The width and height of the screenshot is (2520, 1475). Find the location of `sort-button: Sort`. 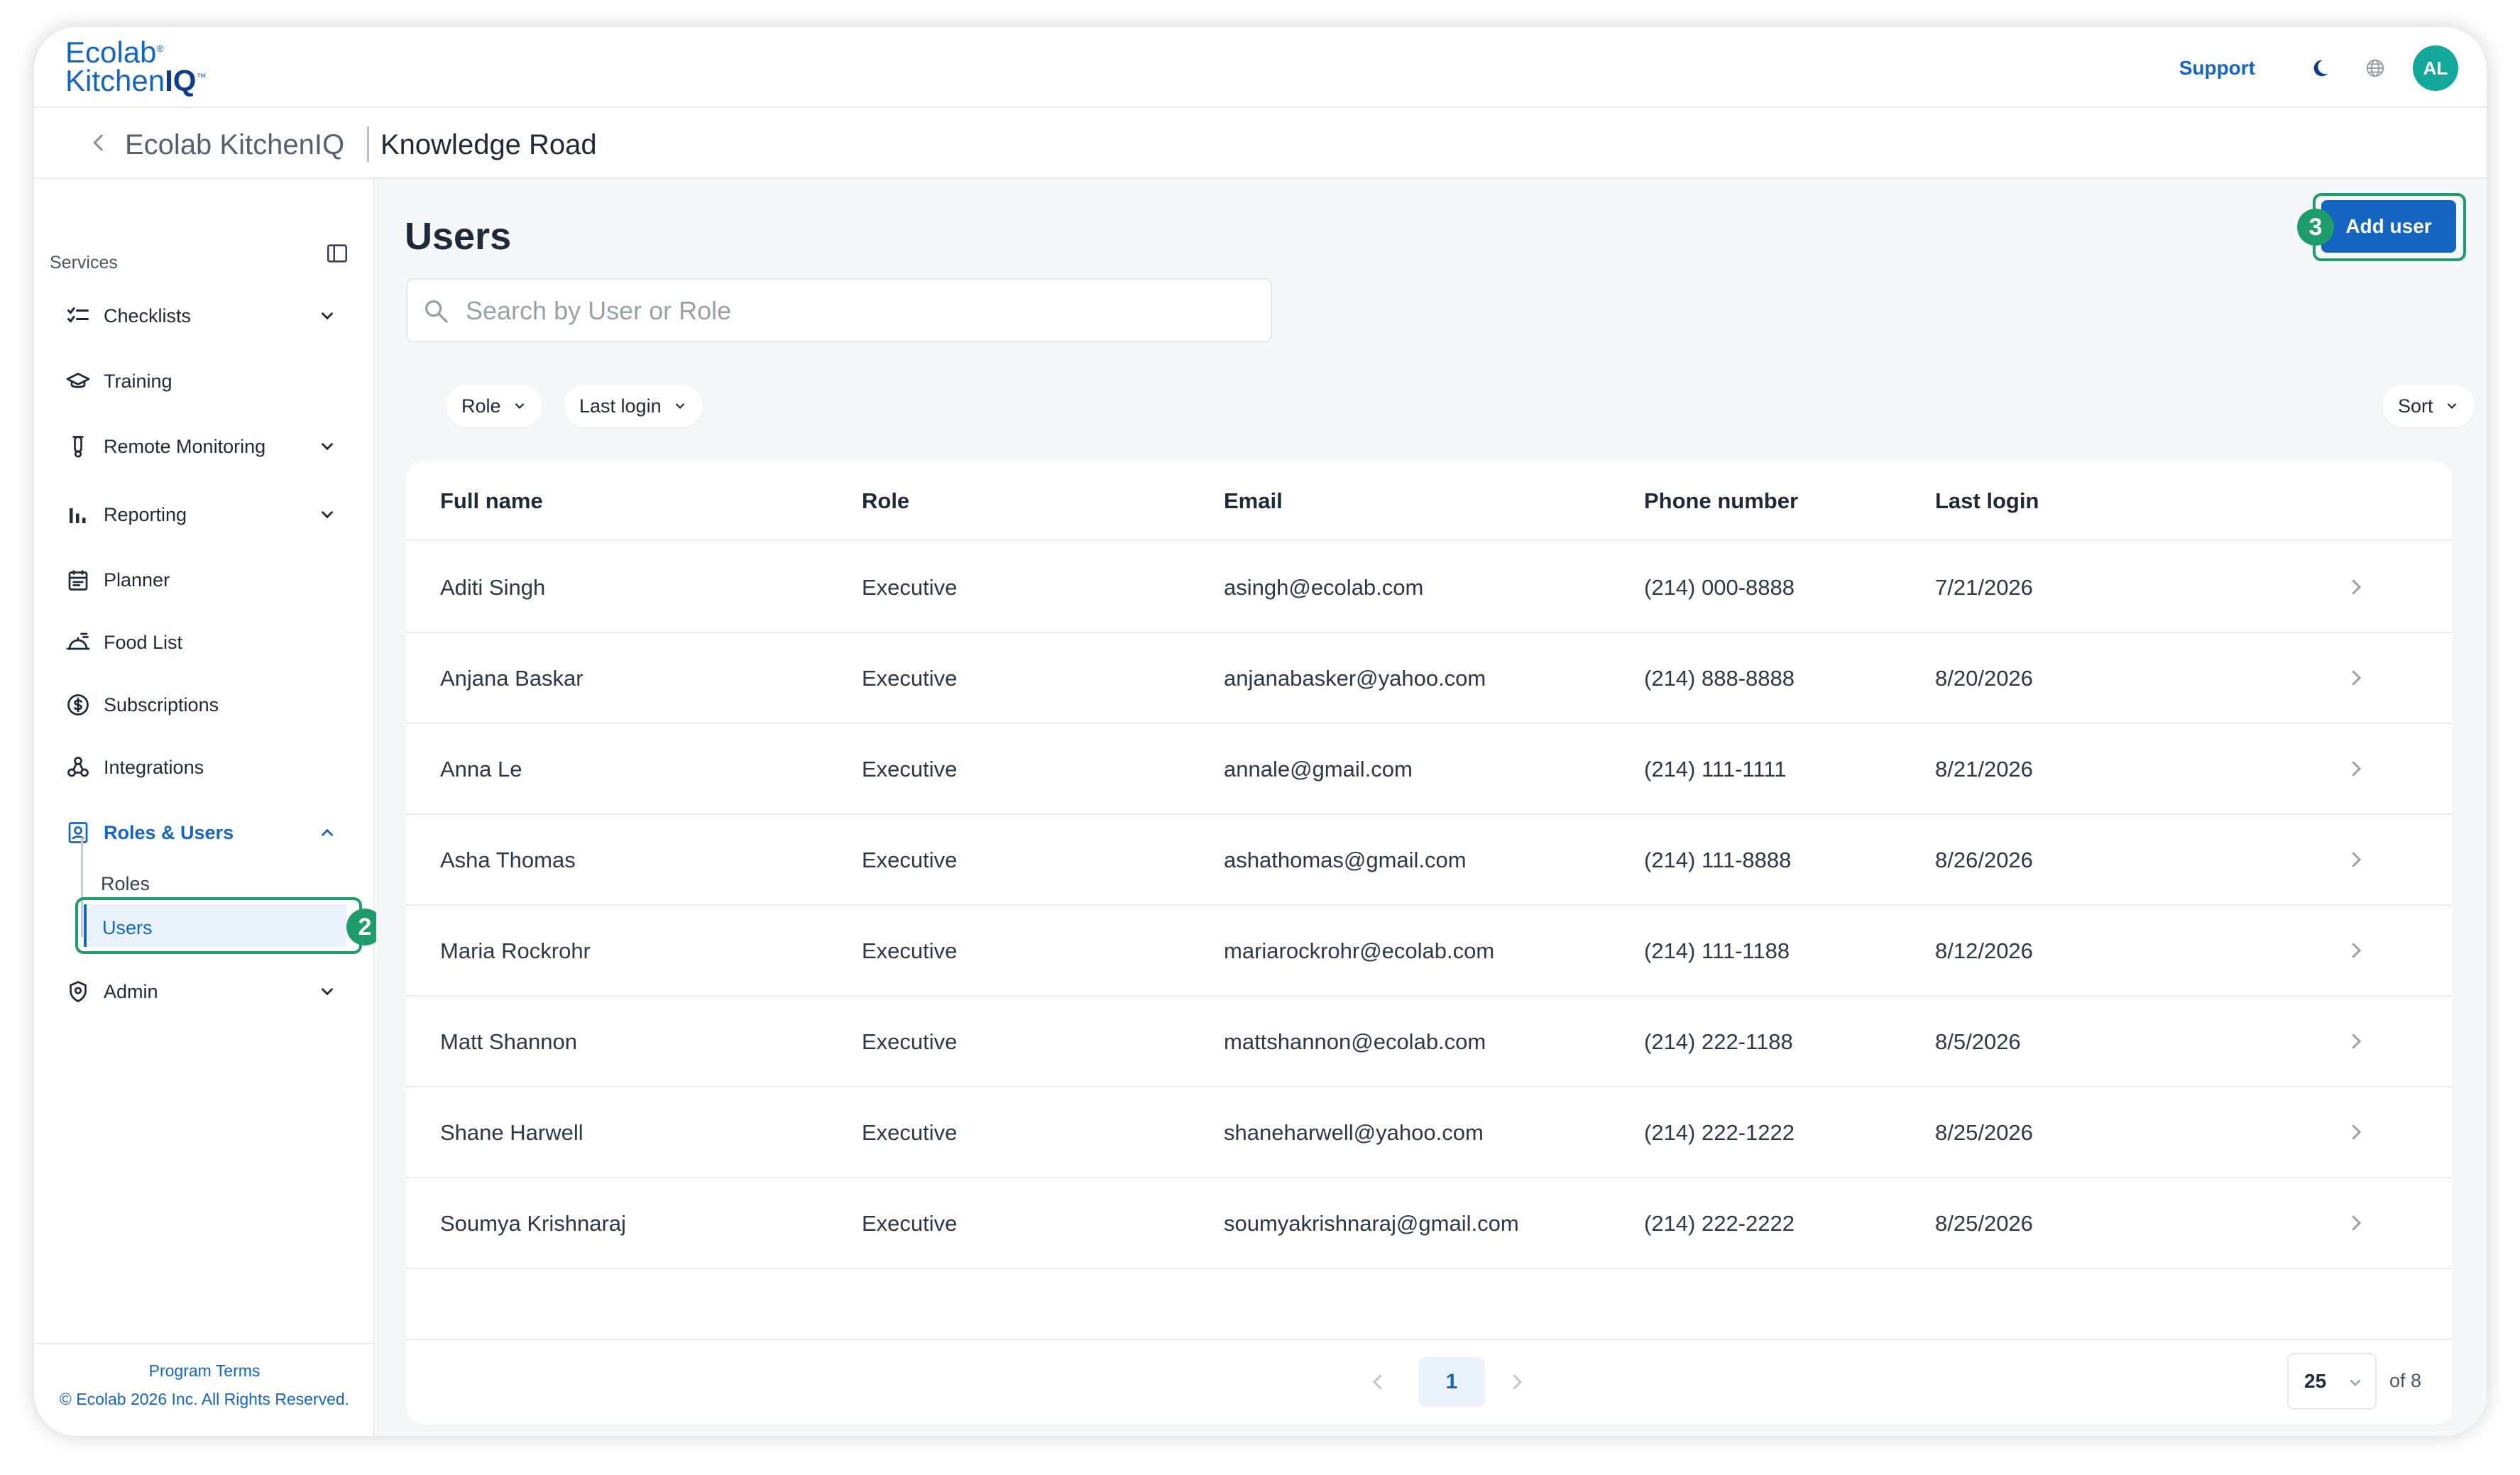

sort-button: Sort is located at coordinates (2429, 406).